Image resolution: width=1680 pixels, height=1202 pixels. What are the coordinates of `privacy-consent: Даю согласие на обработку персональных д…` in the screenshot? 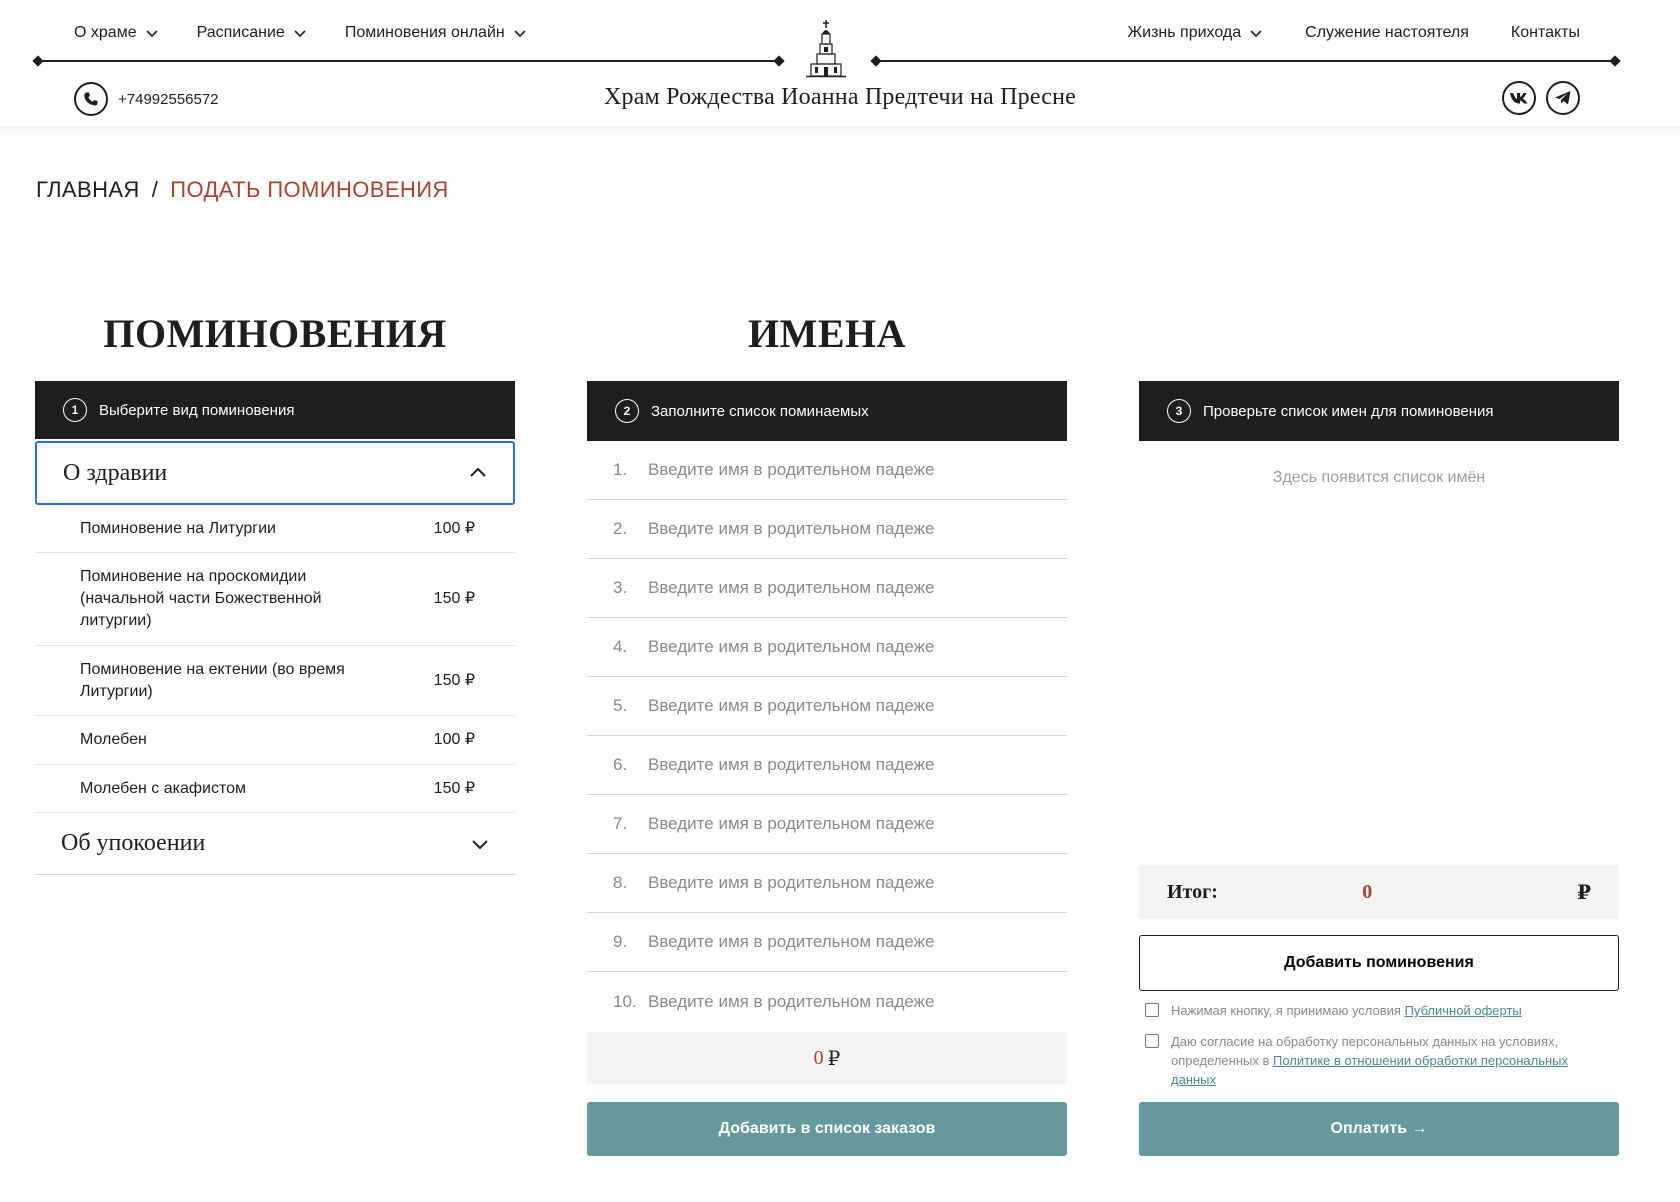 It's located at (1380, 1060).